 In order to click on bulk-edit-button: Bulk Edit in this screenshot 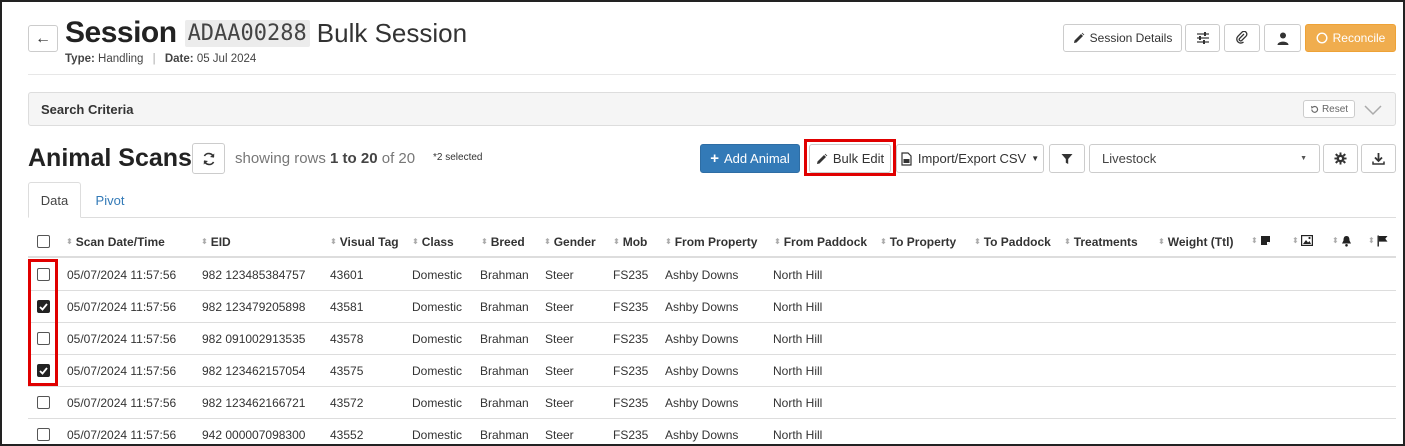, I will do `click(850, 158)`.